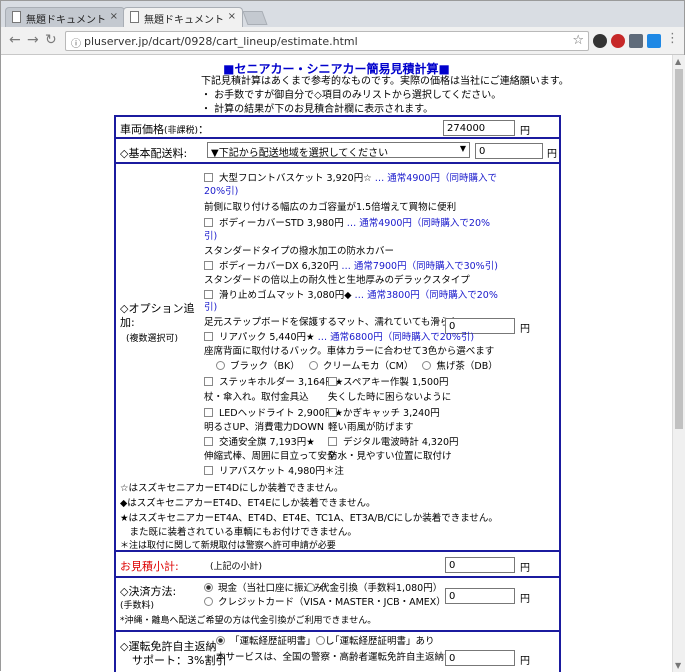 The image size is (685, 672). What do you see at coordinates (388, 383) in the screenshot?
I see `option-spare-key: スペアキー作製 1,500円` at bounding box center [388, 383].